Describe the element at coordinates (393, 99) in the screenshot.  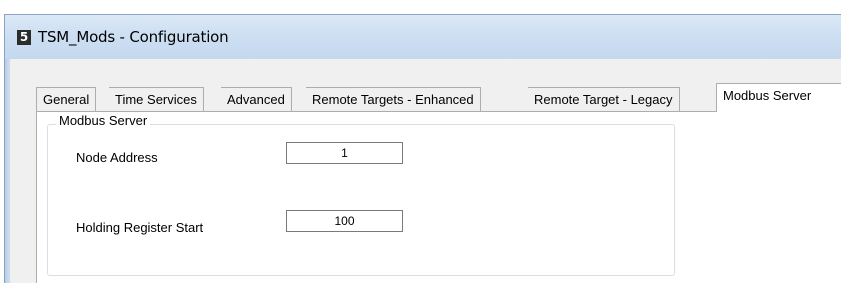
I see `tab-remote-targets-enhanced: Remote Targets - Enhanced` at that location.